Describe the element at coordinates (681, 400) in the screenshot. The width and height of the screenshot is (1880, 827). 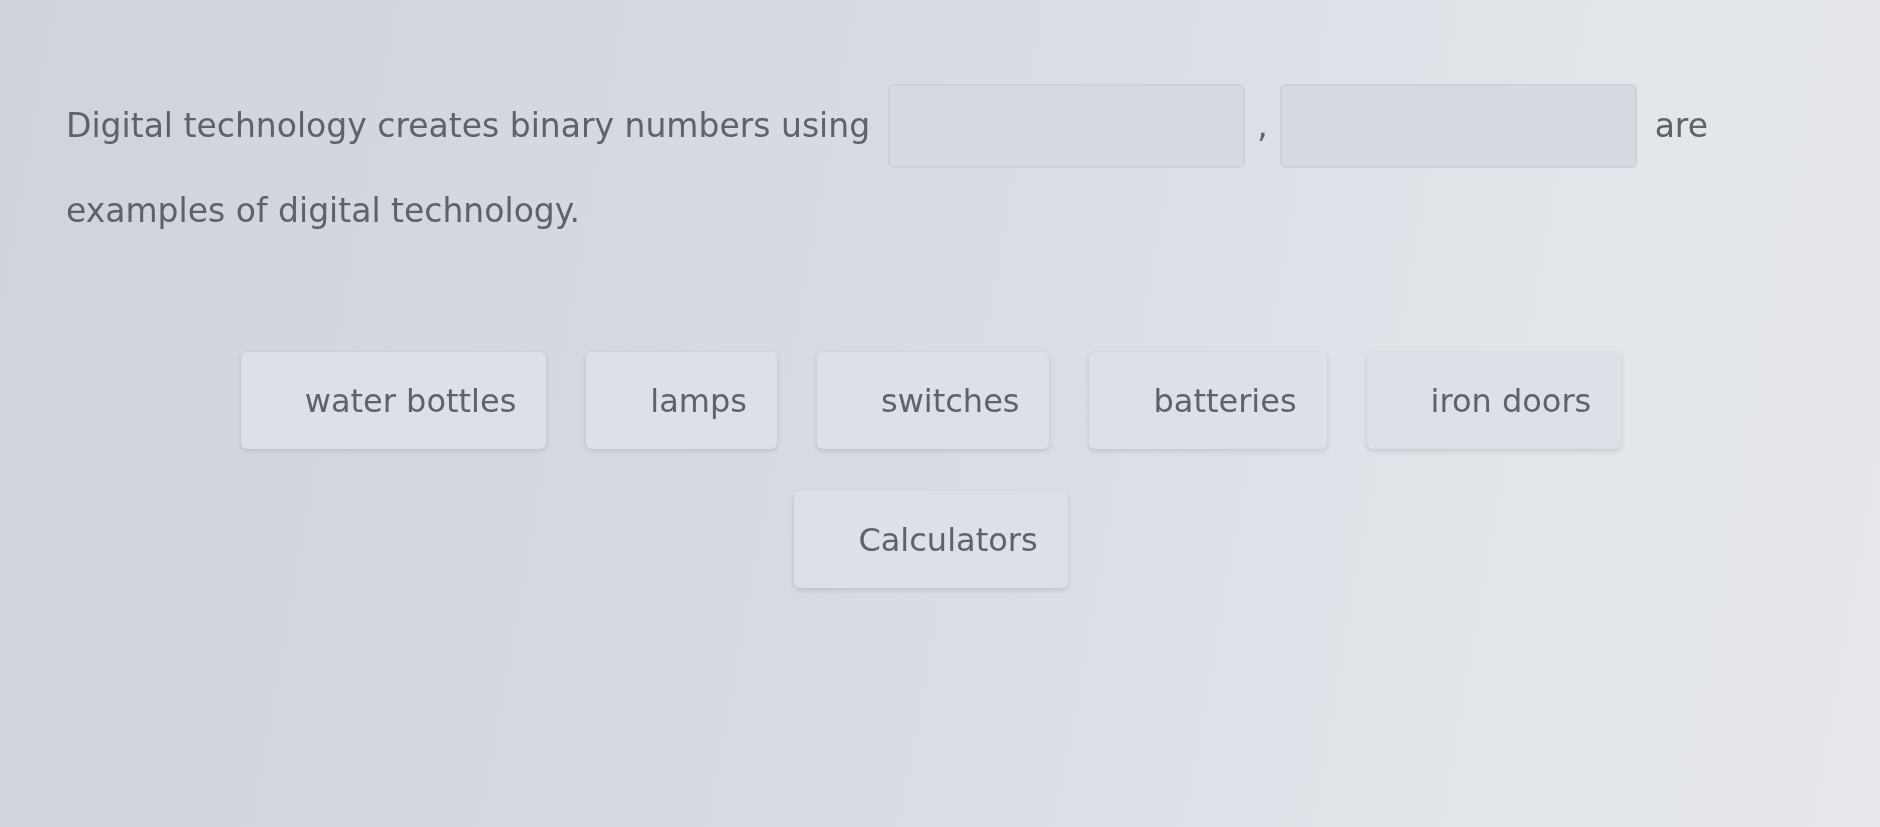
I see `answer-option: lamps` at that location.